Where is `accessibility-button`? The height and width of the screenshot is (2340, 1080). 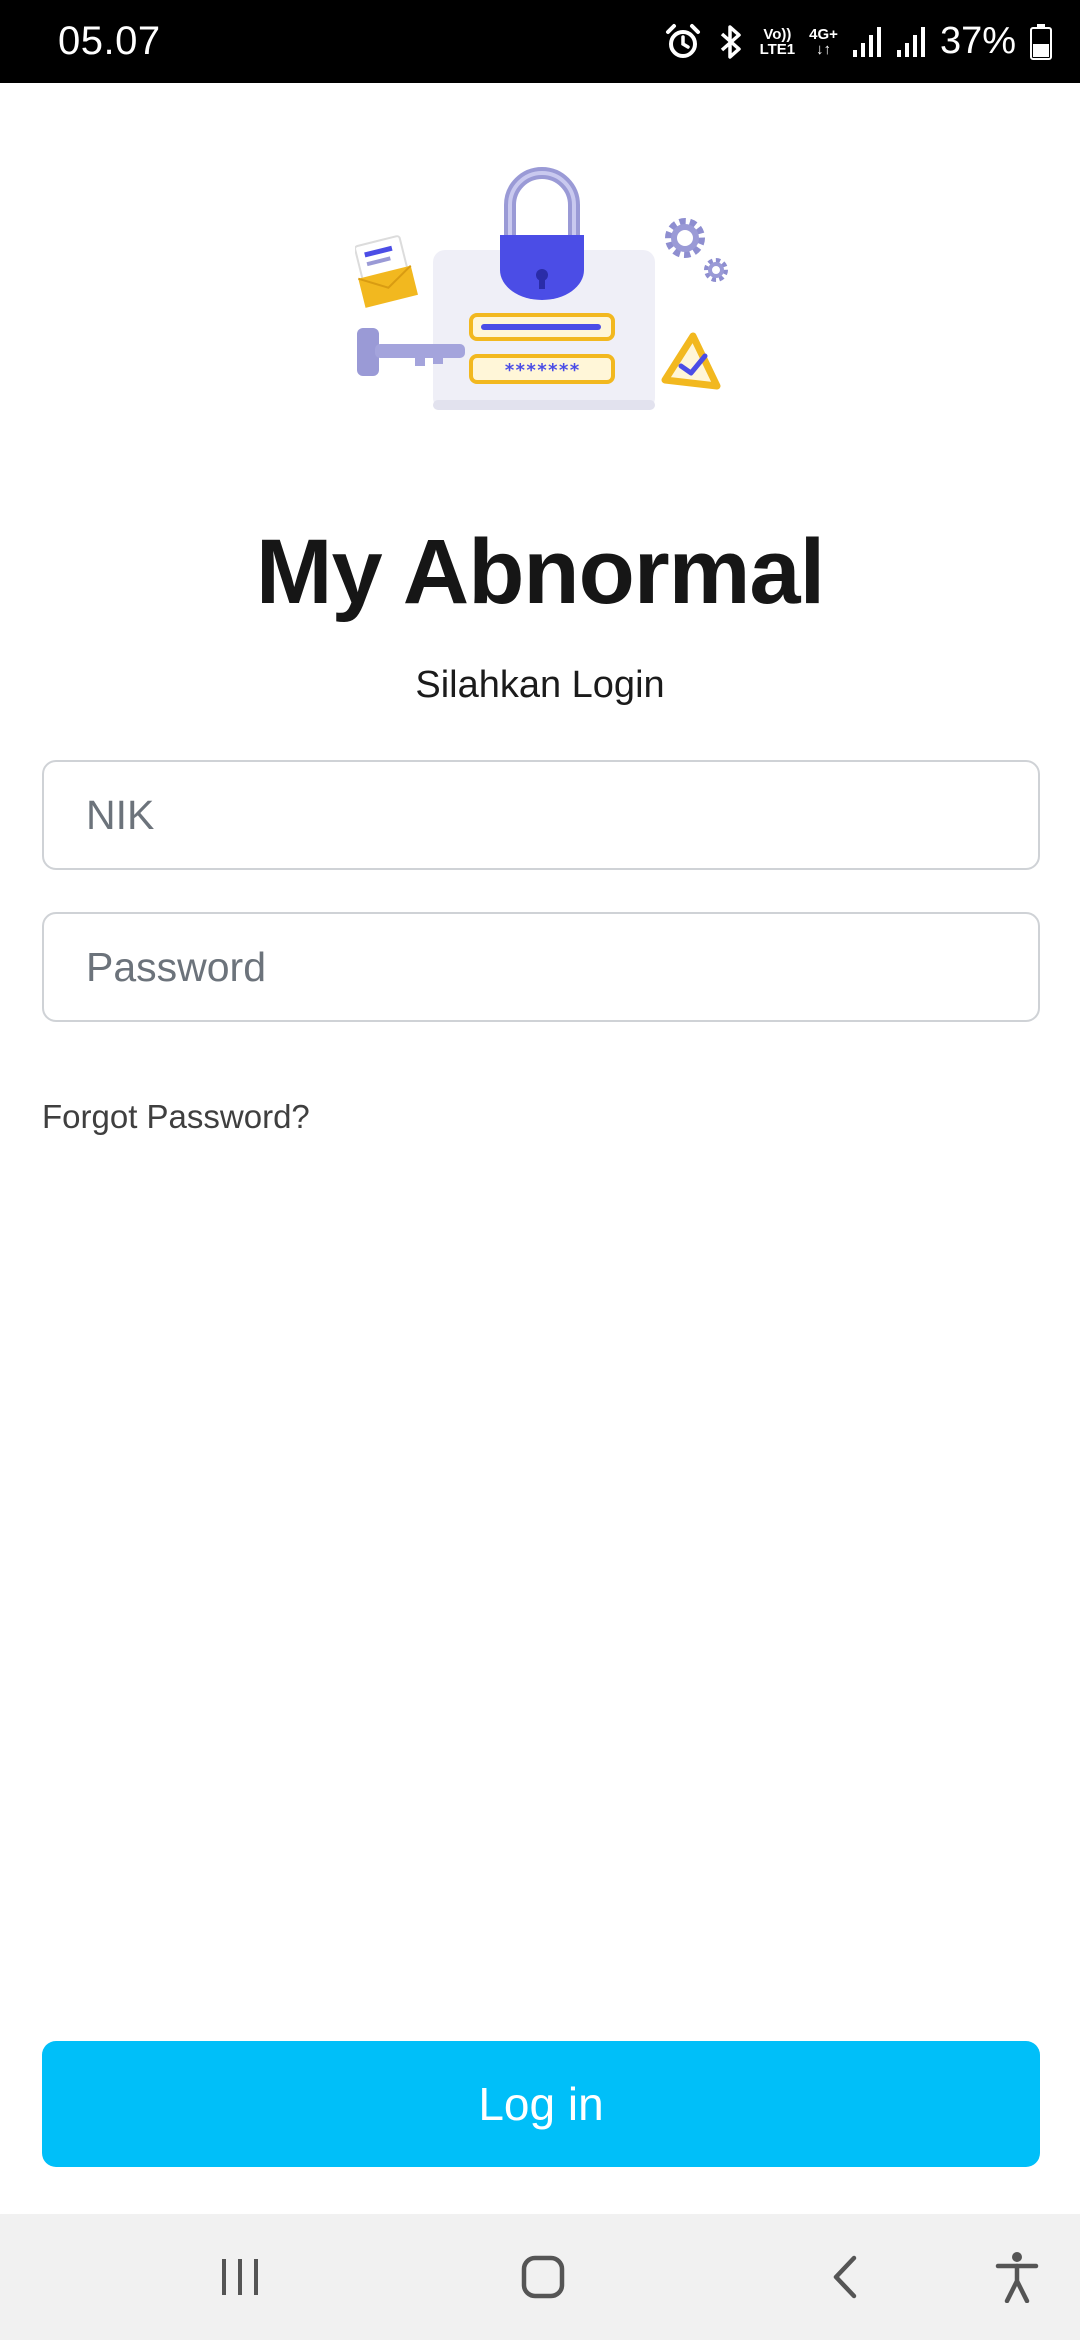
accessibility-button is located at coordinates (1017, 2277).